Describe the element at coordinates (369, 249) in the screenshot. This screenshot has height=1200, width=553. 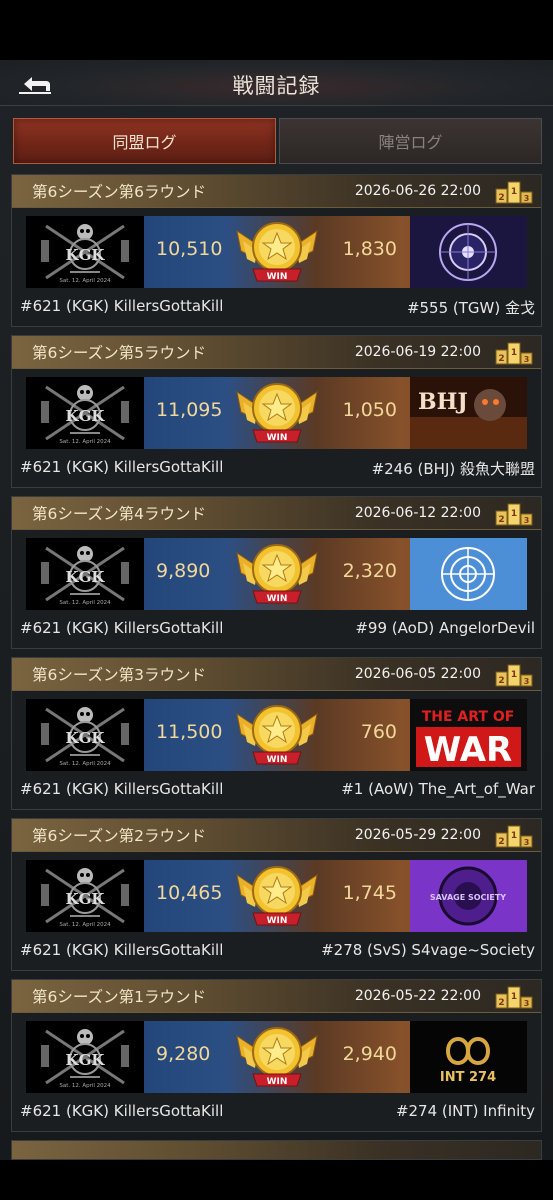
I see `enemy-score: 1,830` at that location.